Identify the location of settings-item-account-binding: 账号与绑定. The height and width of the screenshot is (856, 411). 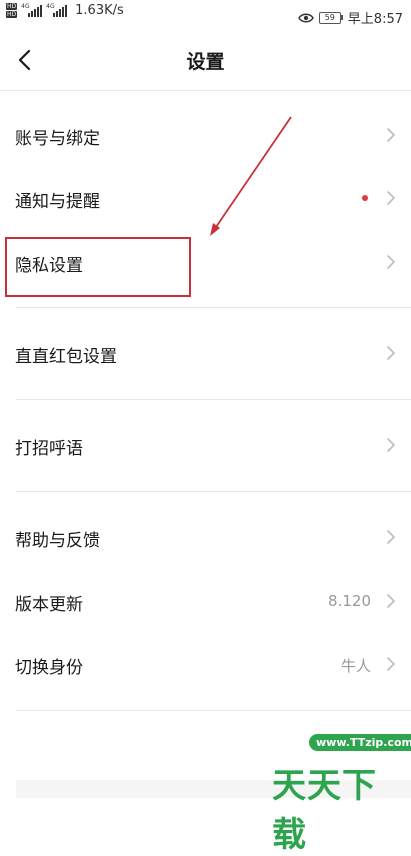
(205, 135).